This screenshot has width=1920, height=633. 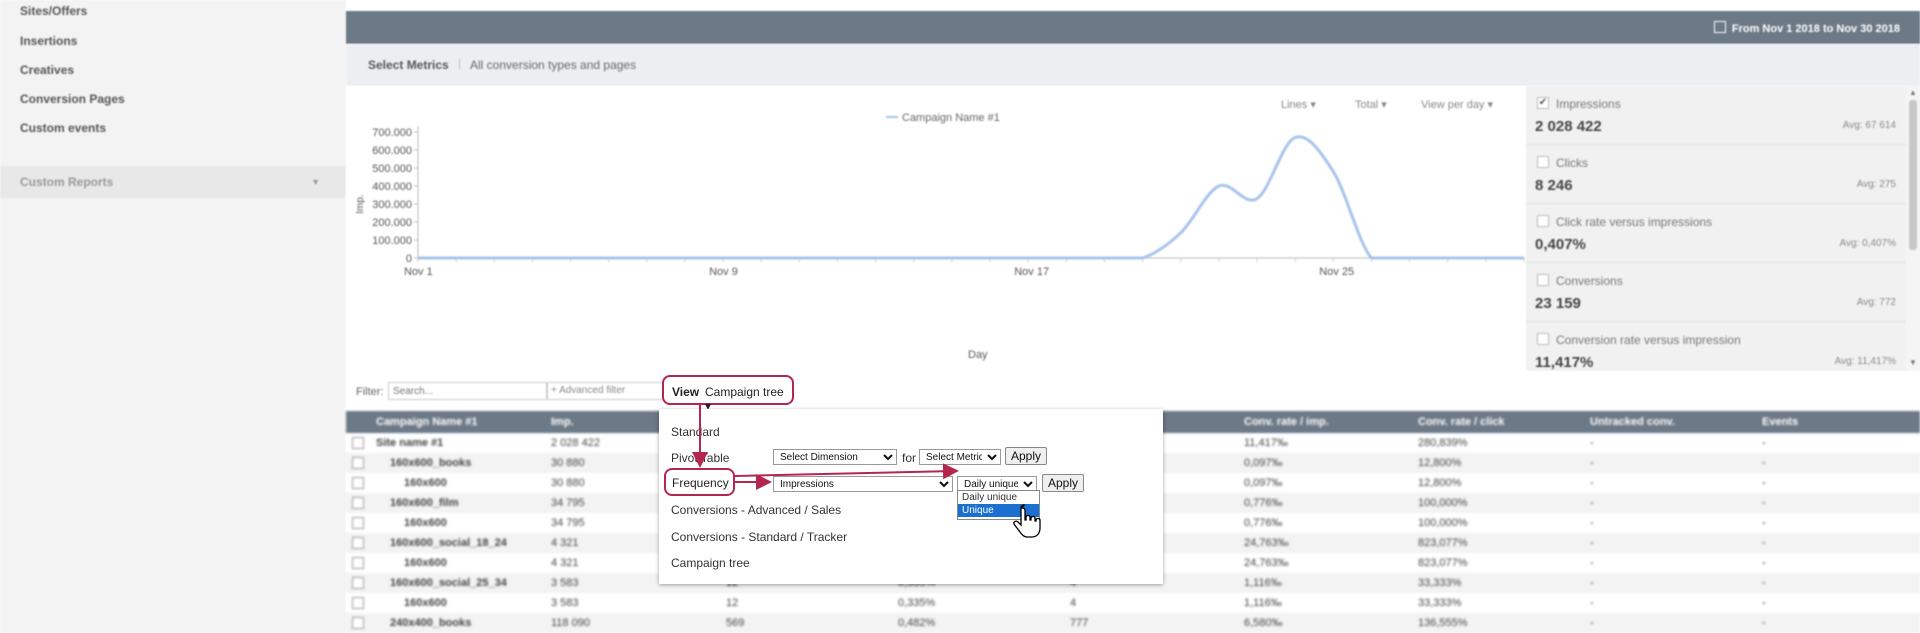 What do you see at coordinates (1913, 175) in the screenshot?
I see `scroll-thumb` at bounding box center [1913, 175].